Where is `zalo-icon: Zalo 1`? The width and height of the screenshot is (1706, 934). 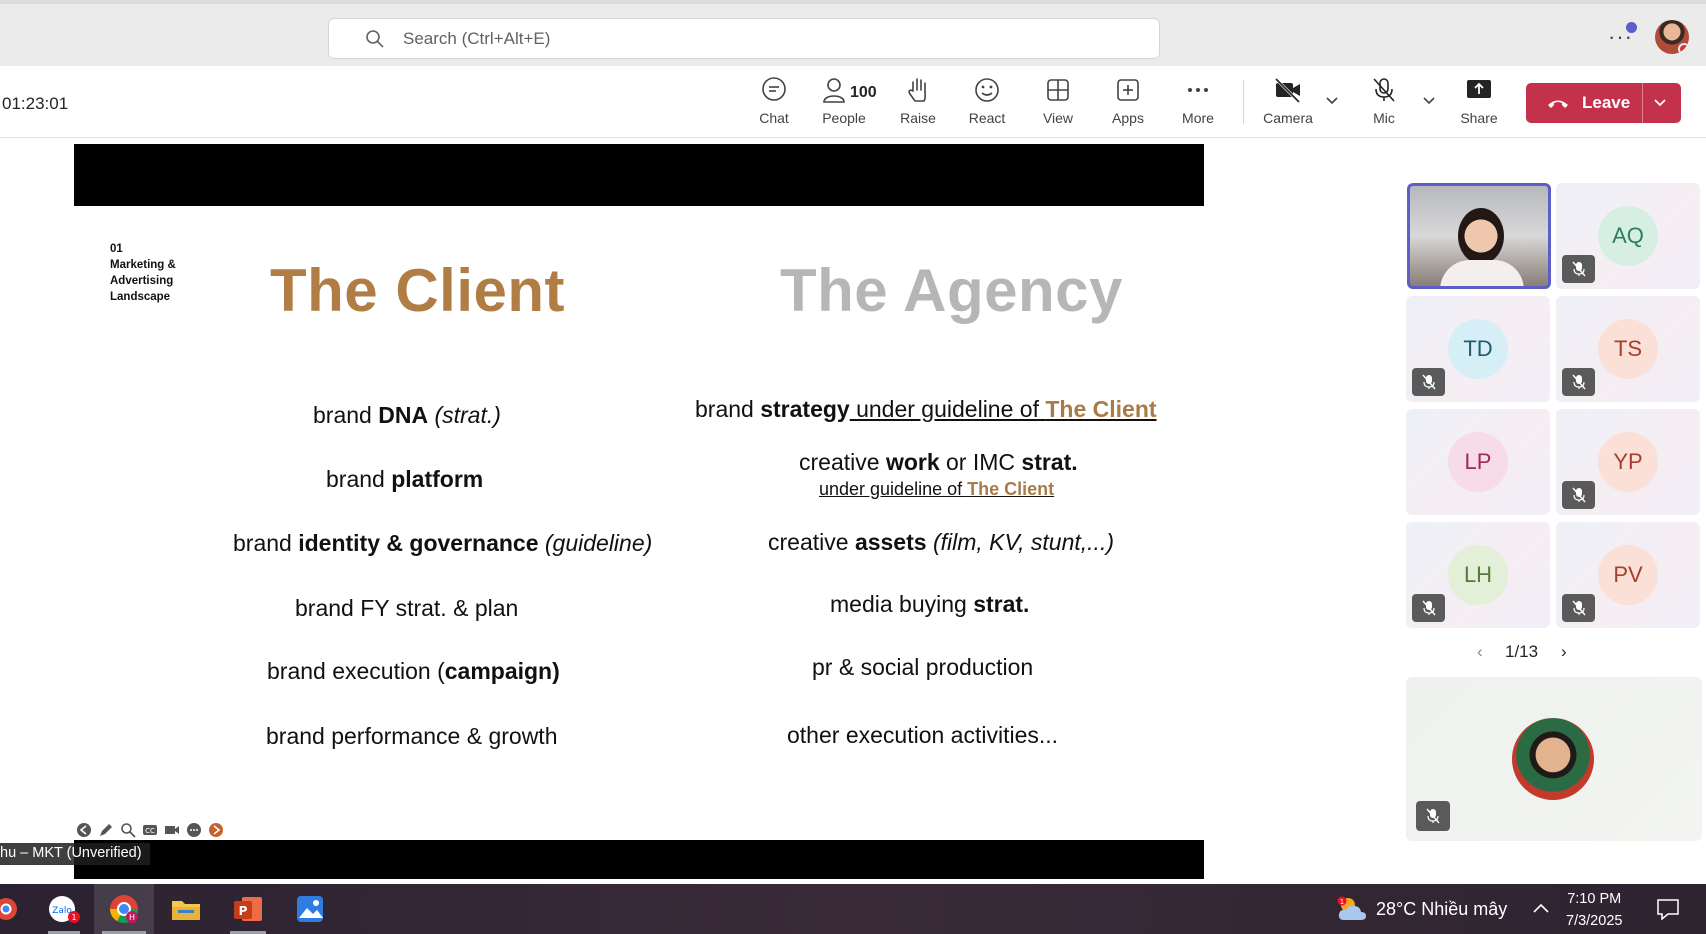
zalo-icon: Zalo 1 is located at coordinates (64, 909).